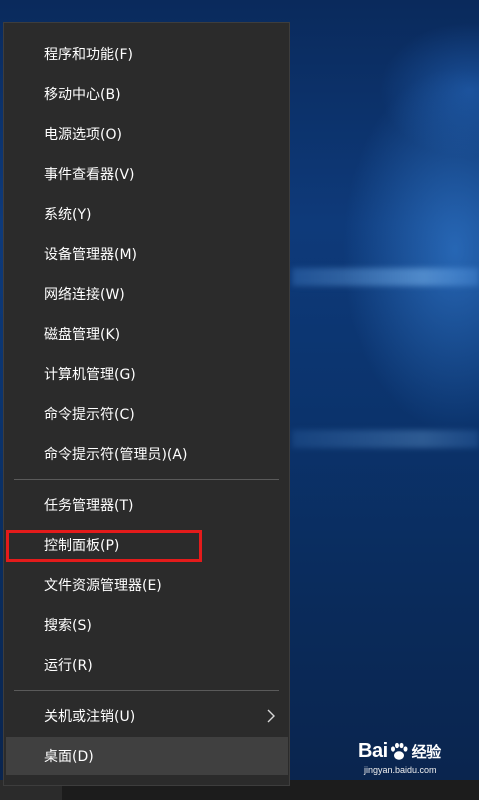  Describe the element at coordinates (89, 175) in the screenshot. I see `menu-item-label: 事件查看器(V)` at that location.